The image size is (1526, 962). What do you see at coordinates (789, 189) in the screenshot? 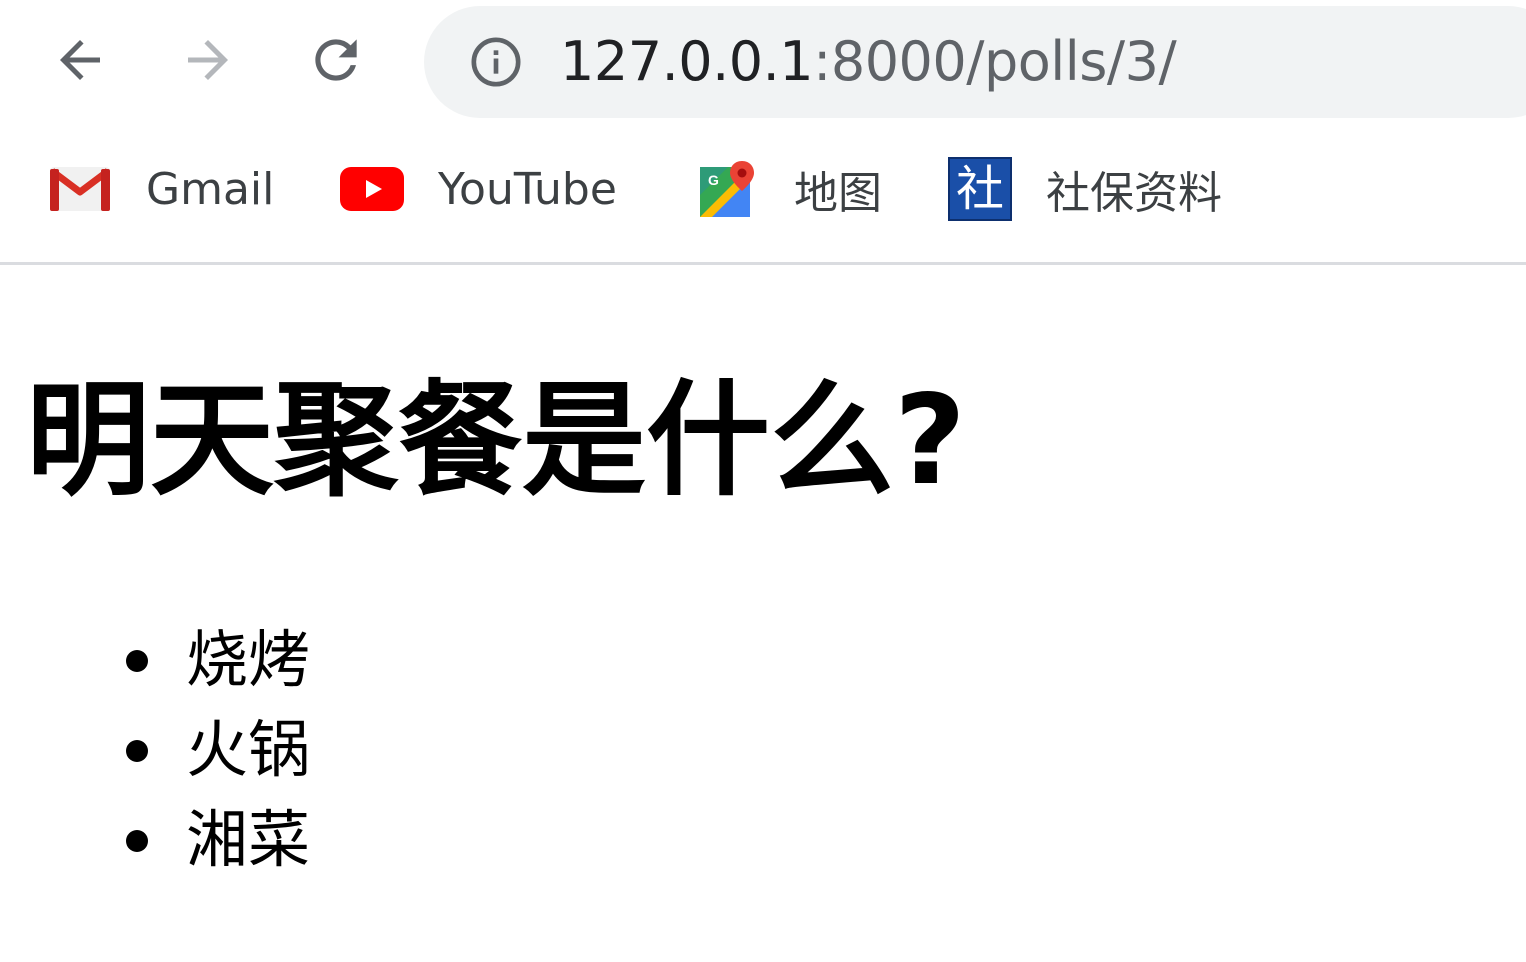
I see `bookmark-maps: G 地图` at bounding box center [789, 189].